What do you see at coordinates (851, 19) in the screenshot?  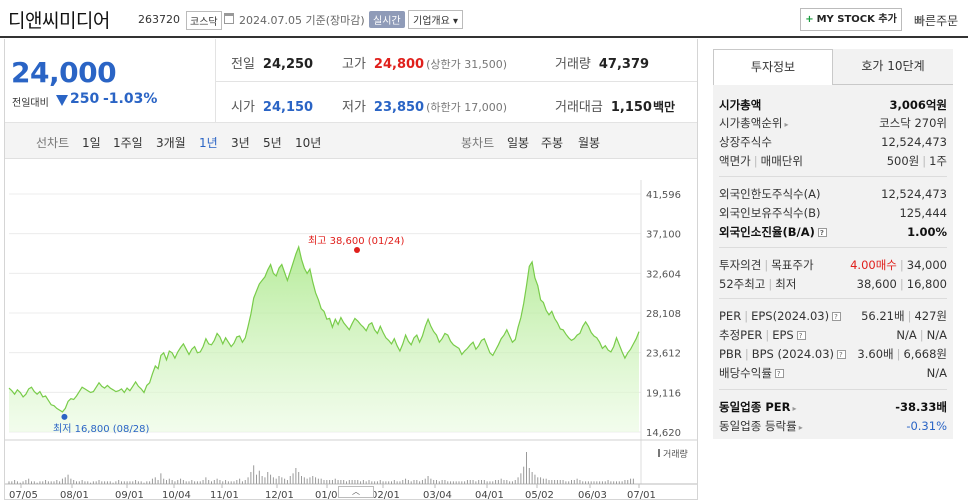 I see `add-my-stock-button: + MY STOCK 추가` at bounding box center [851, 19].